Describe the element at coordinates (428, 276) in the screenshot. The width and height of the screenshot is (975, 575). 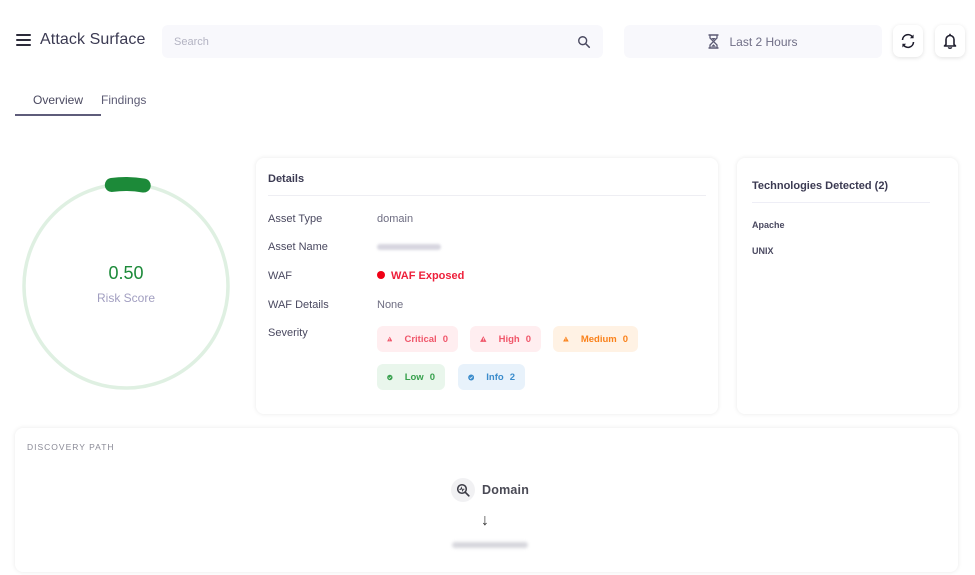
I see `waf-status-text: WAF Exposed` at that location.